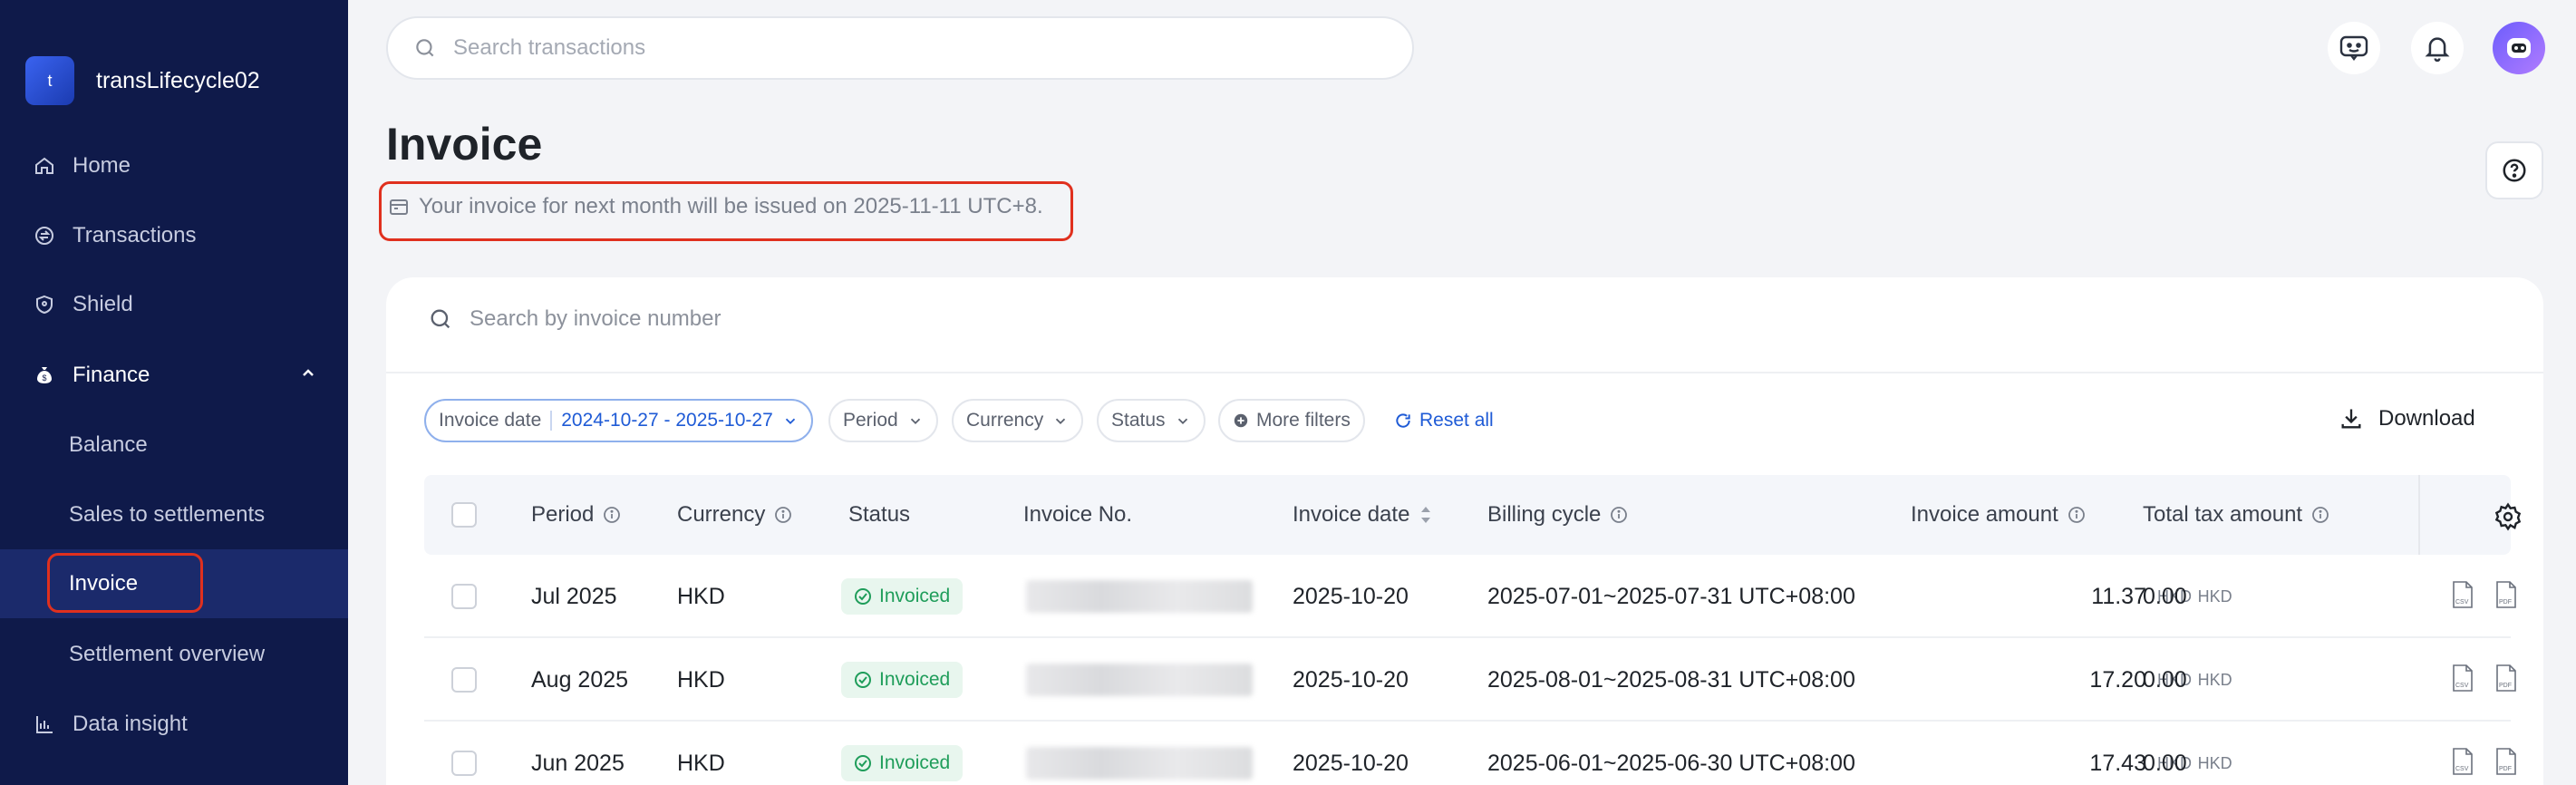 This screenshot has width=2576, height=785. I want to click on row-actions: CSV PDF, so click(2484, 754).